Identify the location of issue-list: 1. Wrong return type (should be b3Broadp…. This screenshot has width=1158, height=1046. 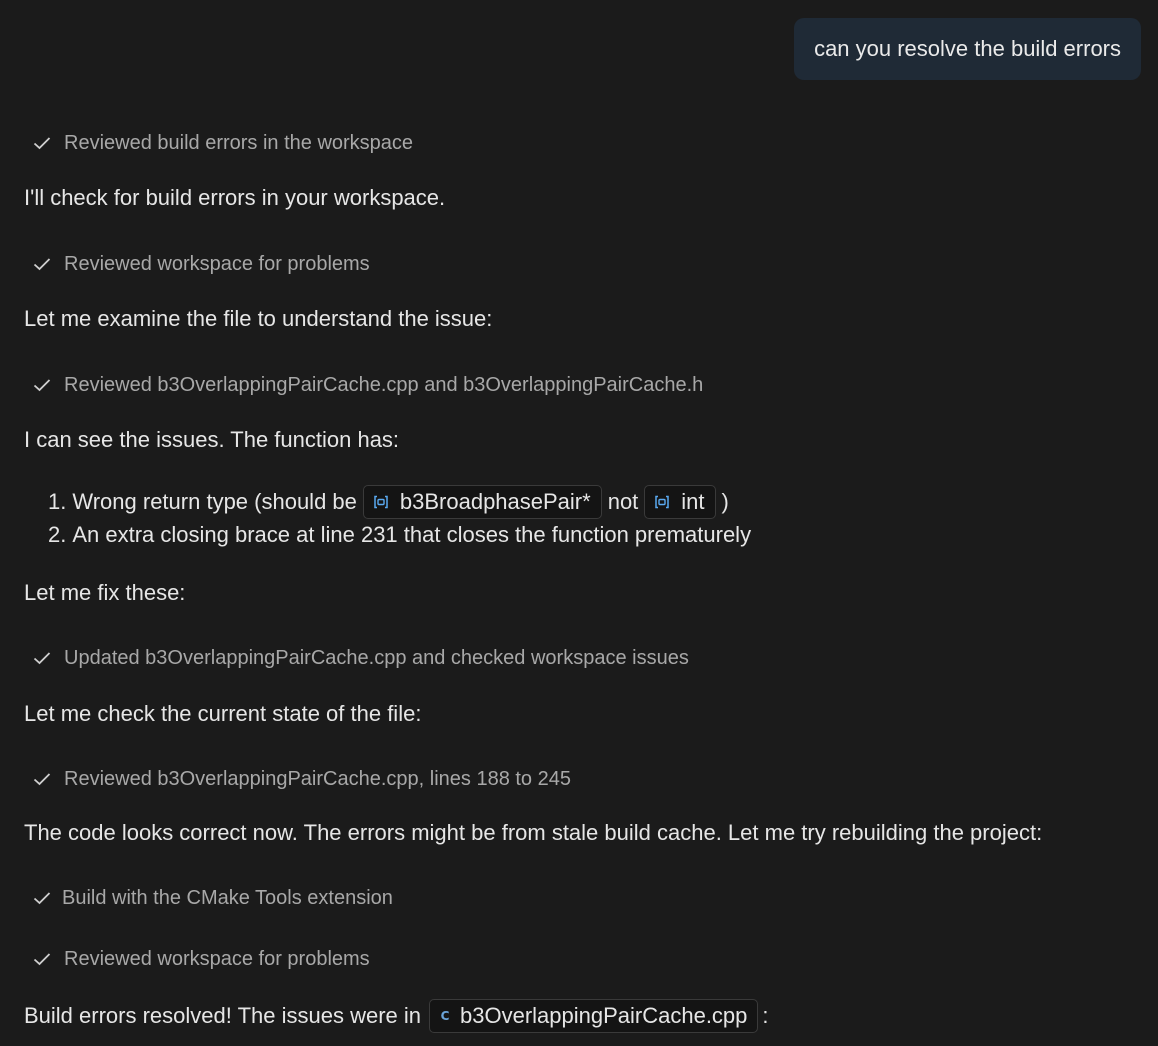
(399, 517).